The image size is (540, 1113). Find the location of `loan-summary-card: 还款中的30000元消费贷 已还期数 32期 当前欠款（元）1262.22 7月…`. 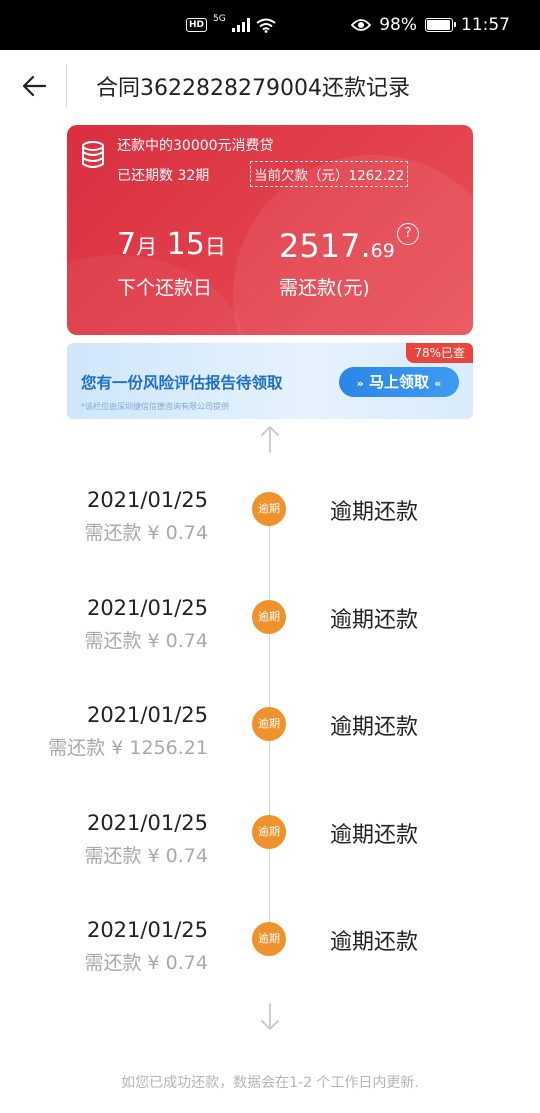

loan-summary-card: 还款中的30000元消费贷 已还期数 32期 当前欠款（元）1262.22 7月… is located at coordinates (270, 230).